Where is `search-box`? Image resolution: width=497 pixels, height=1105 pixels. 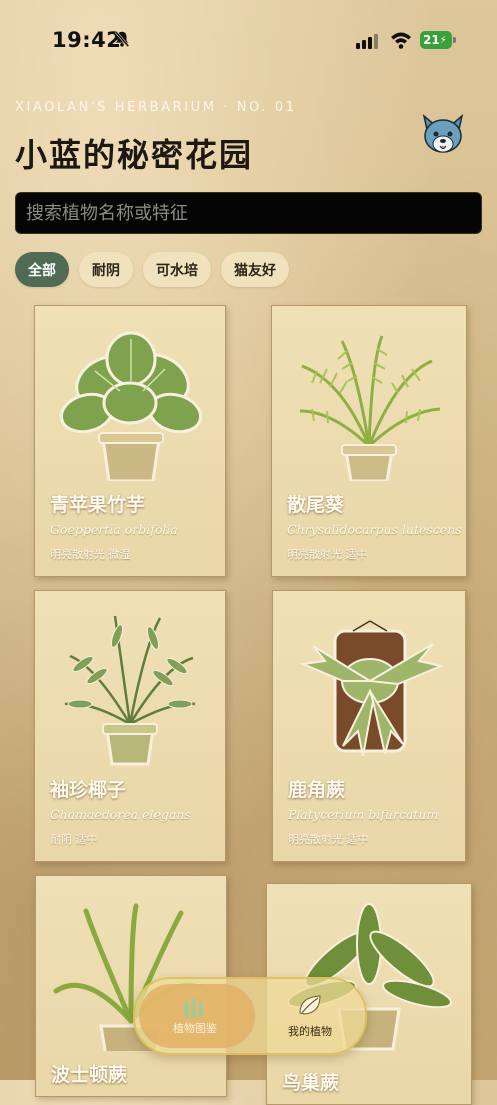 search-box is located at coordinates (248, 213).